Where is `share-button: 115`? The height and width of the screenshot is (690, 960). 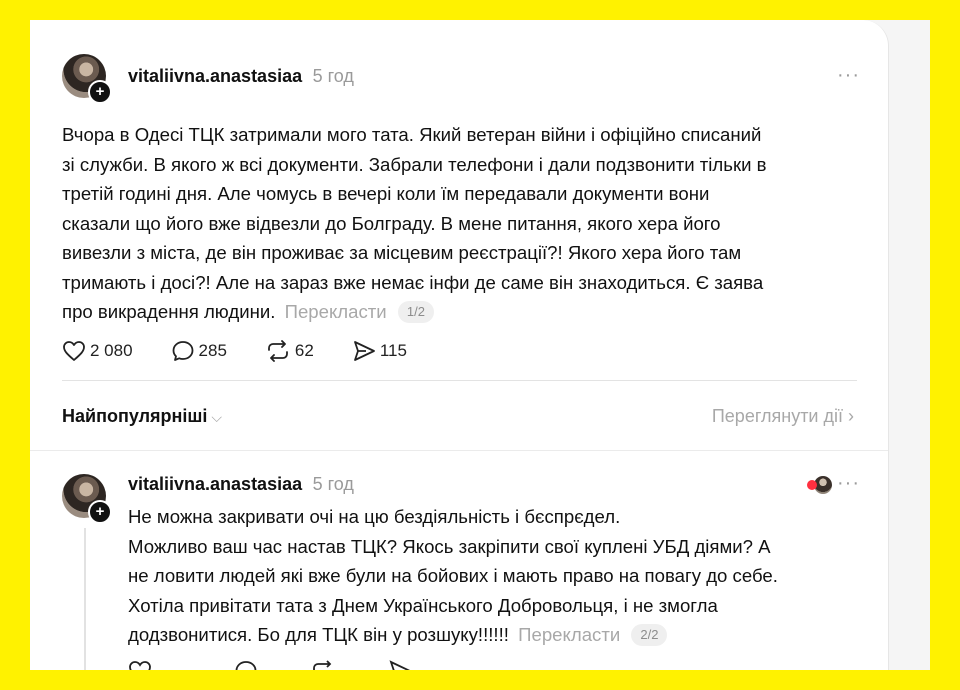 share-button: 115 is located at coordinates (379, 351).